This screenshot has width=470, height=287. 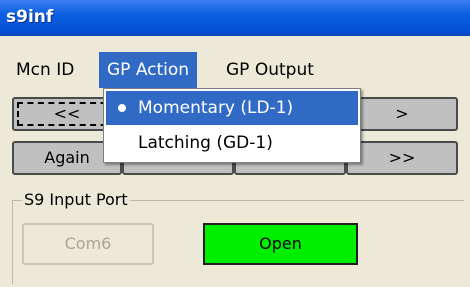 I want to click on next-button: >, so click(x=402, y=114).